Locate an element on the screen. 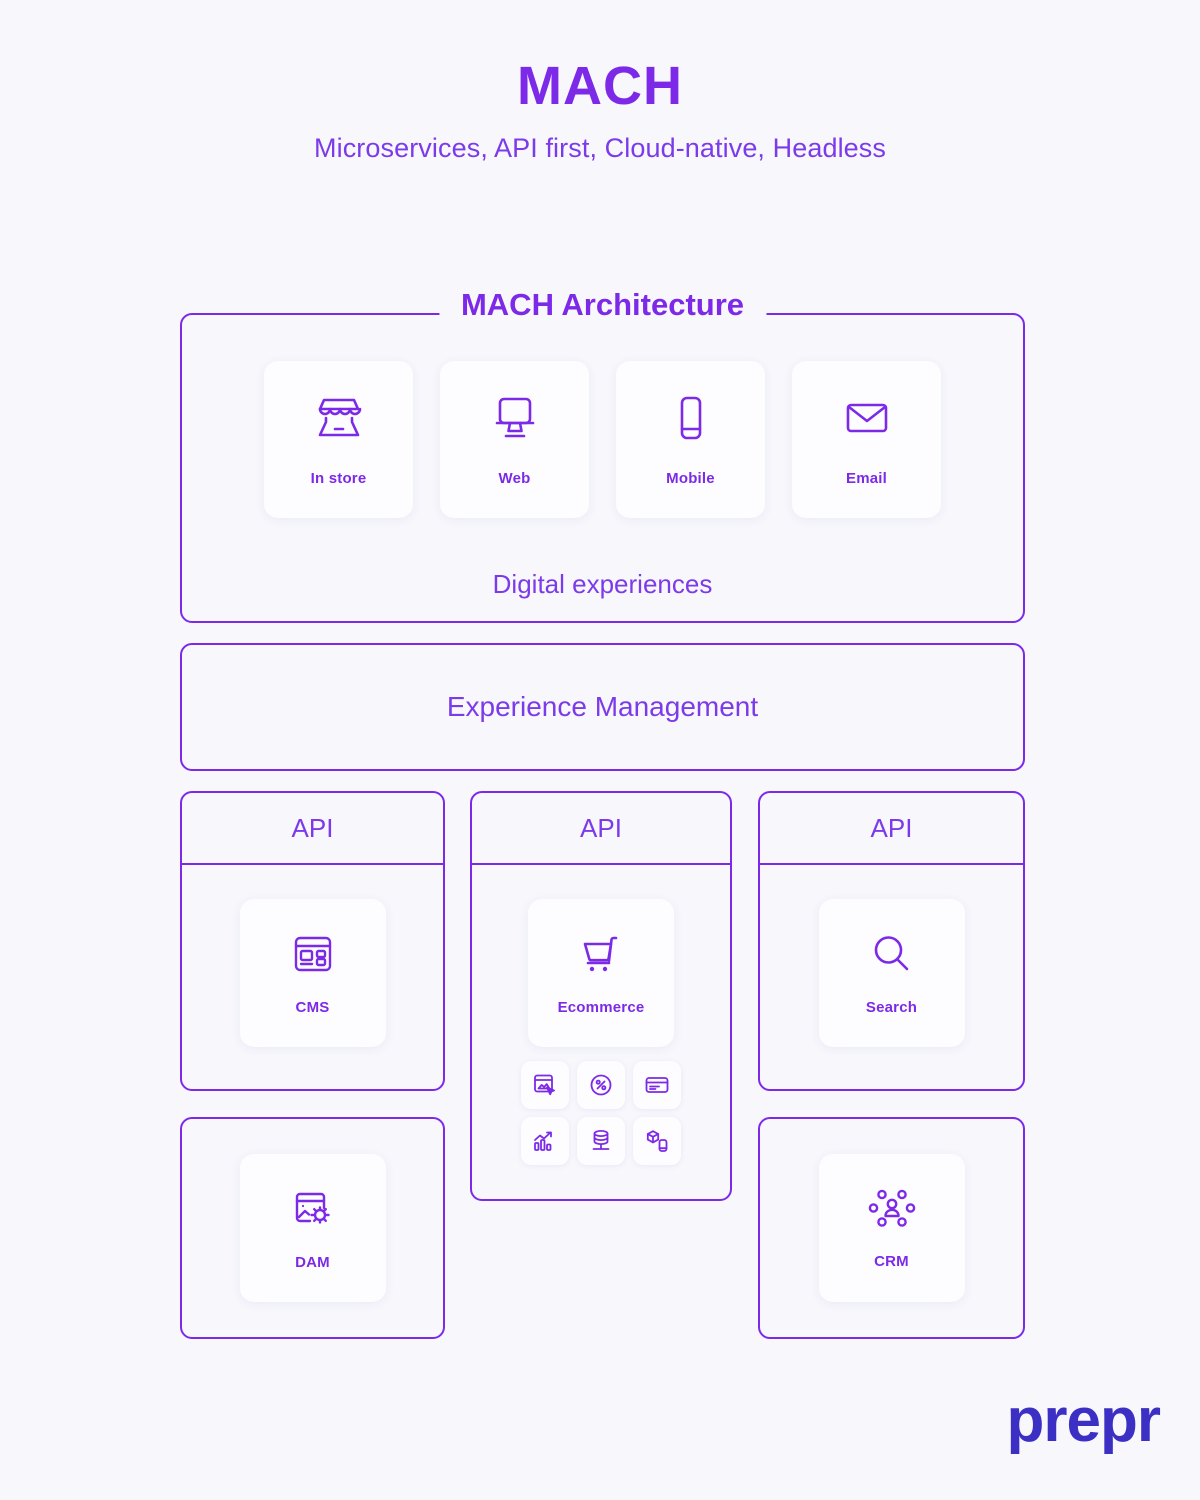 The height and width of the screenshot is (1500, 1200). api-body: Search is located at coordinates (891, 956).